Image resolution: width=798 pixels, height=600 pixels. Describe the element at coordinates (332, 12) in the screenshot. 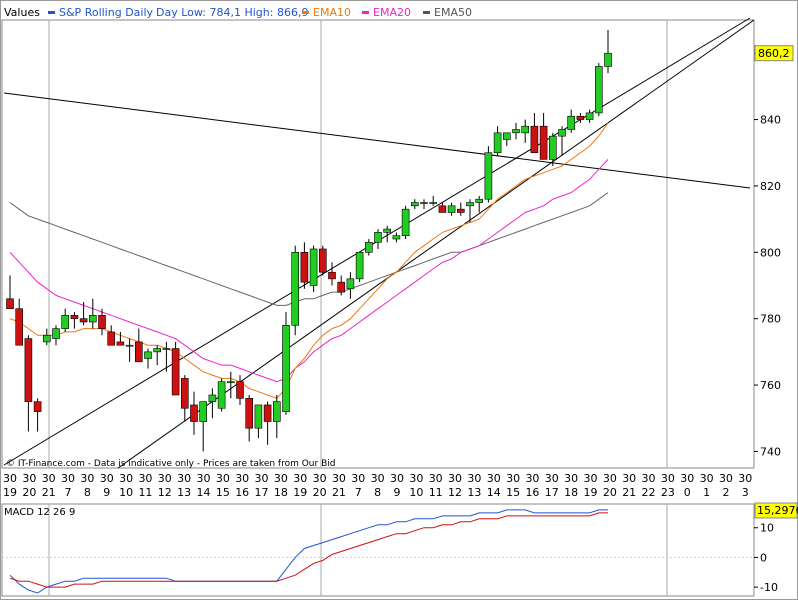

I see `legend-item-ema10: EMA10` at that location.